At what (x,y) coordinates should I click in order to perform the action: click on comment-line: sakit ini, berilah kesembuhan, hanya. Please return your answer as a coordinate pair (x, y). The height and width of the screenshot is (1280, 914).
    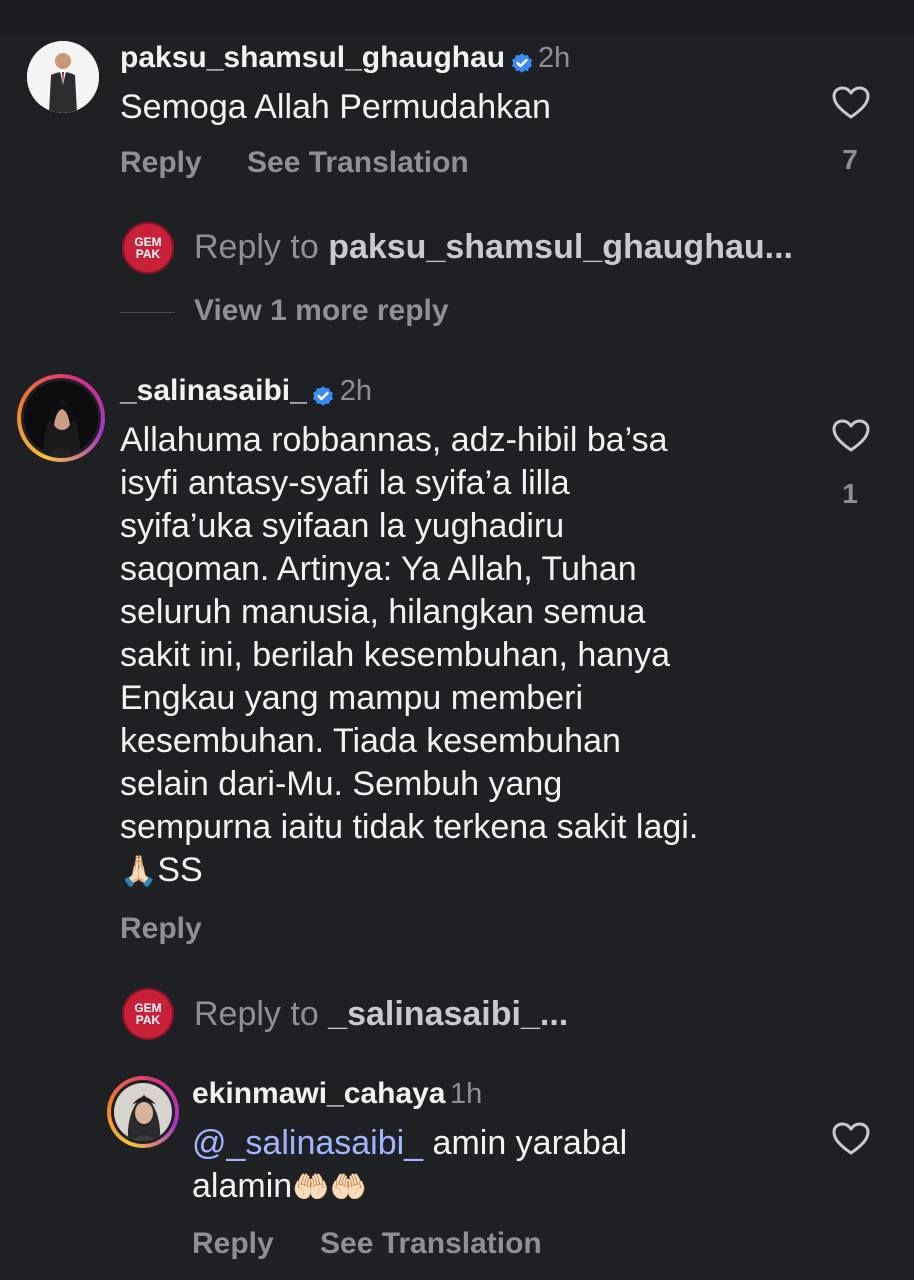
    Looking at the image, I should click on (395, 655).